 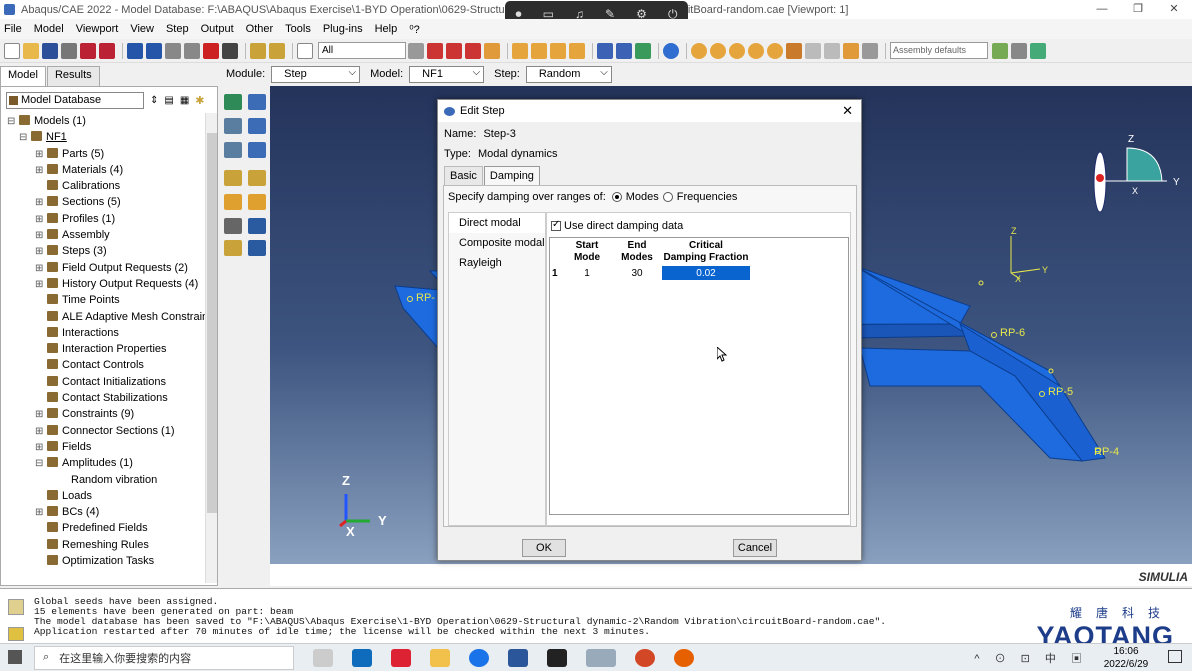 I want to click on display-group-toggle-icon, so click(x=775, y=50).